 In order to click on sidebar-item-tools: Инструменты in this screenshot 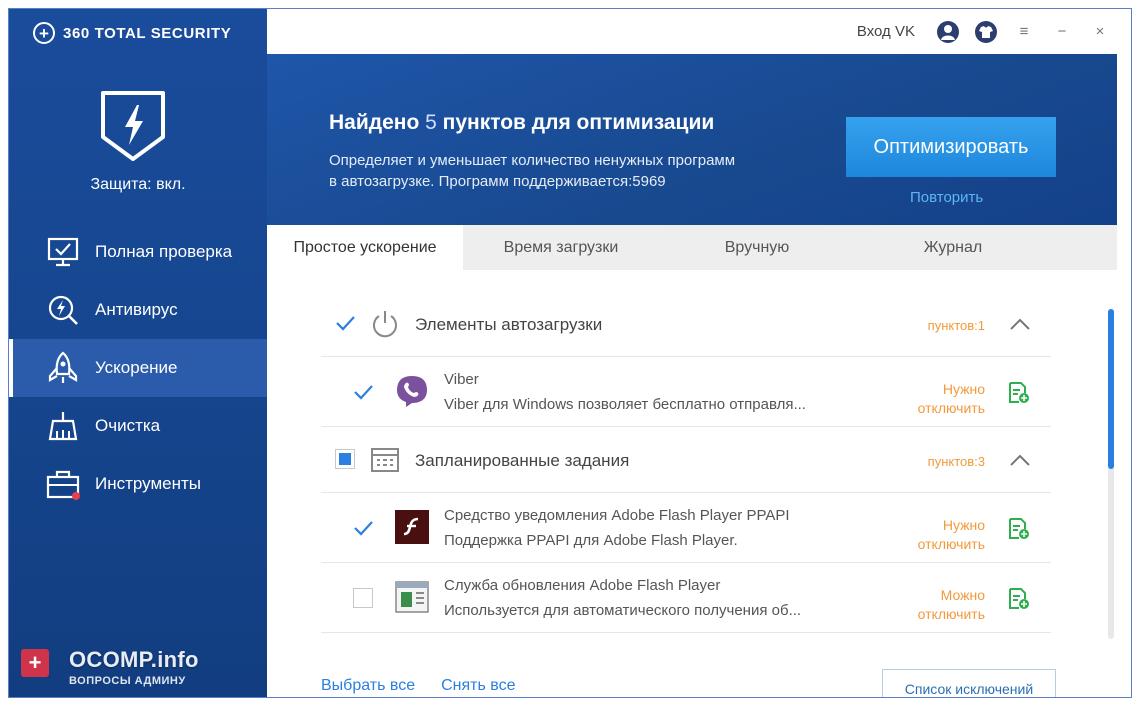, I will do `click(138, 484)`.